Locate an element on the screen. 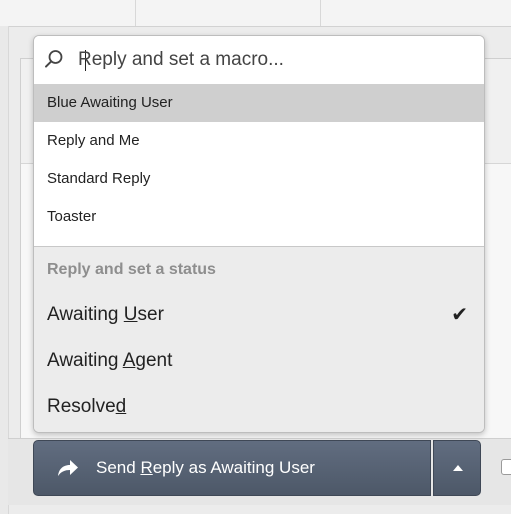 This screenshot has width=511, height=514. status-item-awaiting-user: Awaiting User ✔ is located at coordinates (259, 315).